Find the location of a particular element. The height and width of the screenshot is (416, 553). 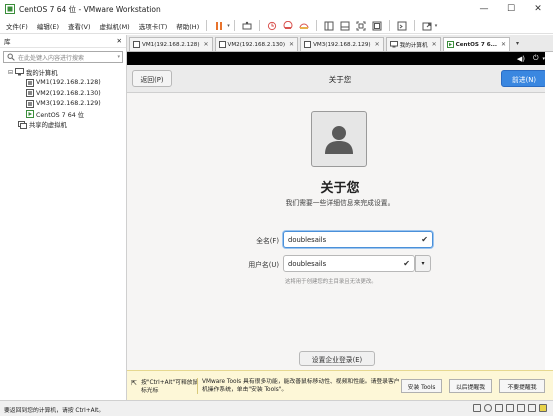

device-icons is located at coordinates (510, 408).